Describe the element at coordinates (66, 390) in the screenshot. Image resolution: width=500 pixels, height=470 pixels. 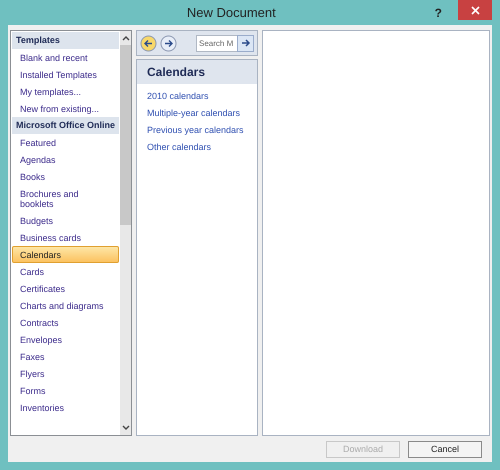
I see `sidebar-item: Forms` at that location.